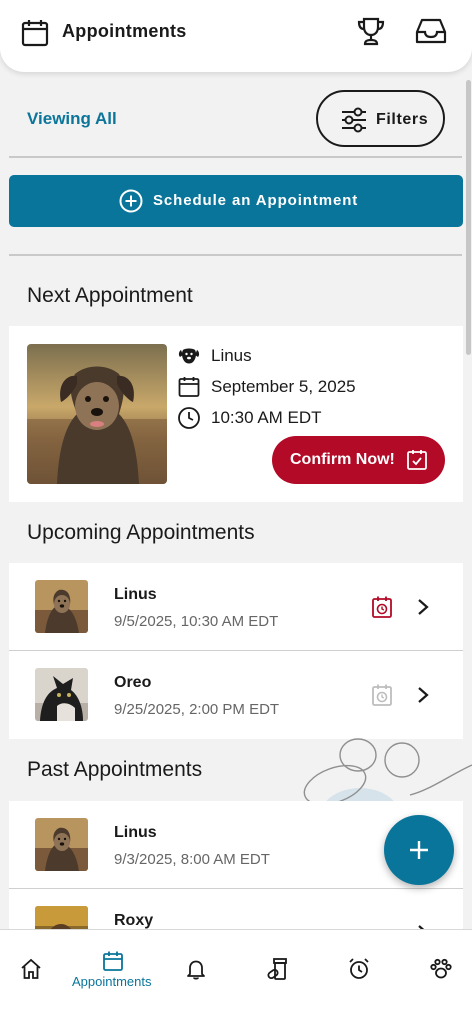 The width and height of the screenshot is (472, 1024). Describe the element at coordinates (141, 532) in the screenshot. I see `upcoming-appointments-heading: Upcoming Appointments` at that location.